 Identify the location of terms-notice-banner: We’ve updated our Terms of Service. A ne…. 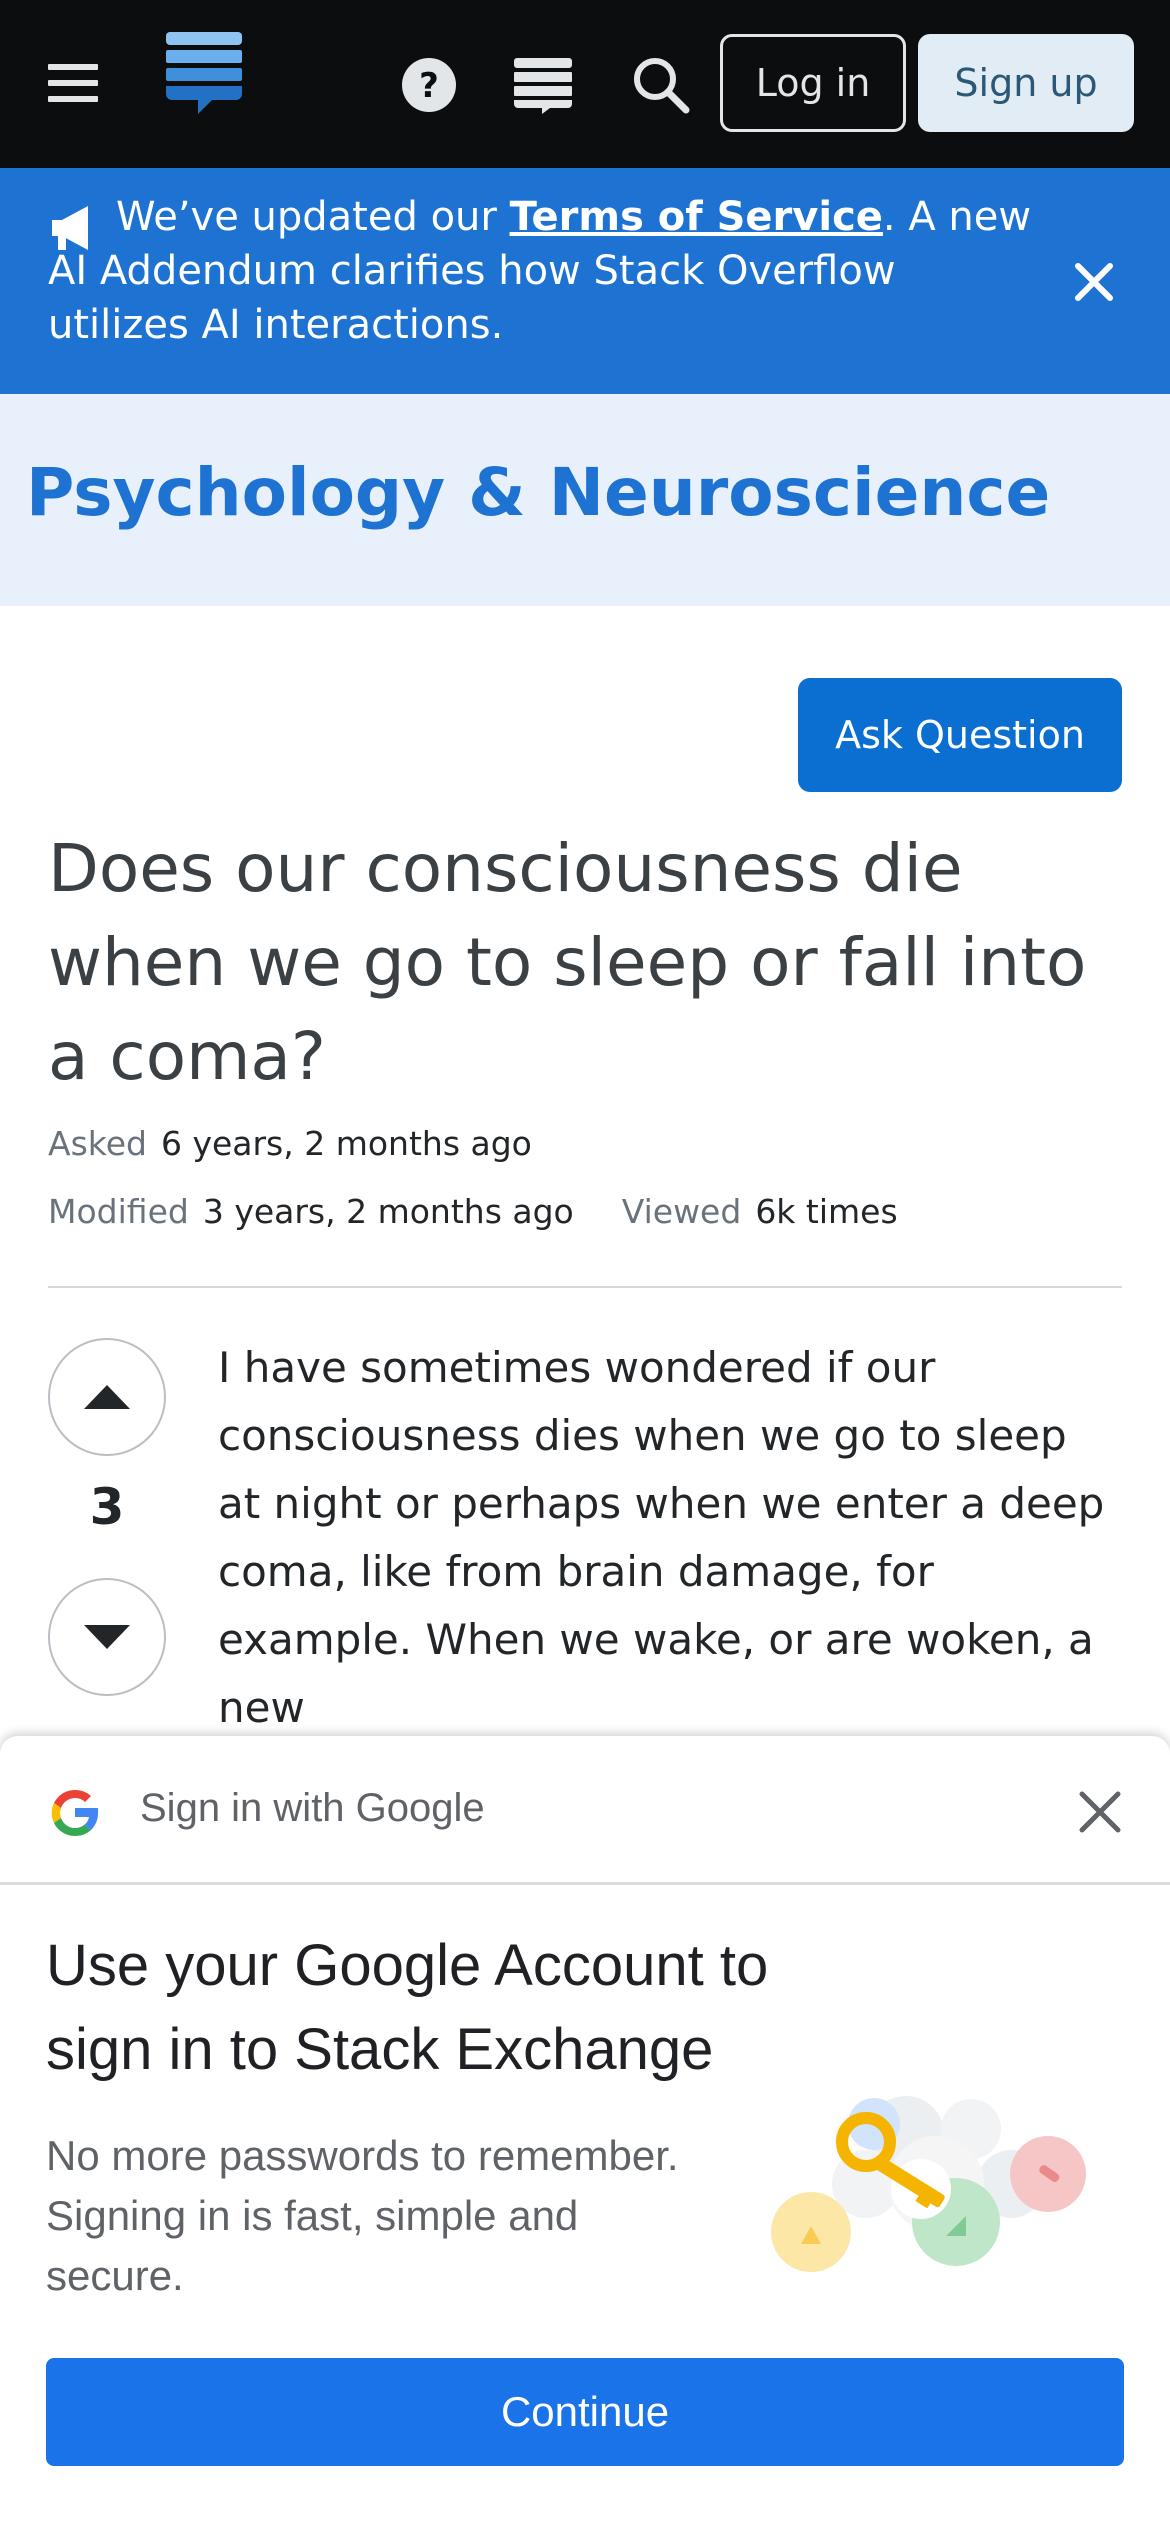
(585, 281).